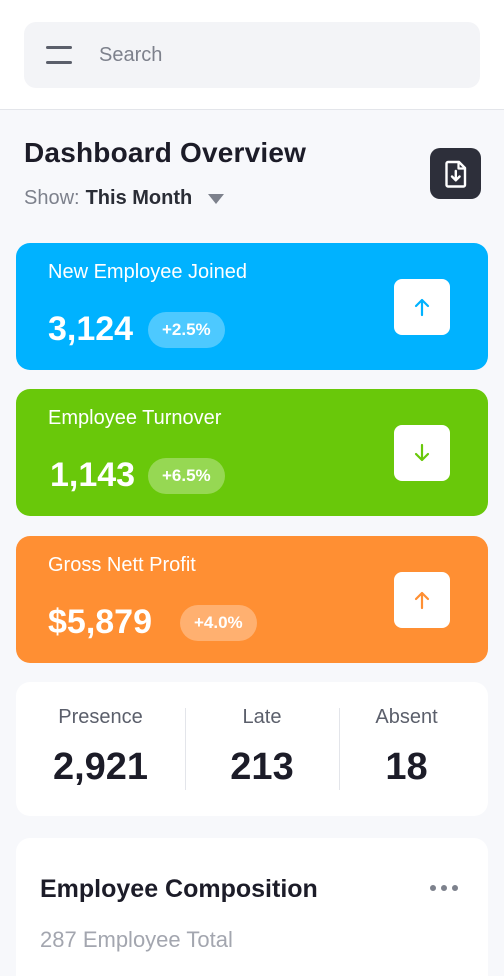 Image resolution: width=504 pixels, height=976 pixels. I want to click on period-selector-value: This Month, so click(139, 198).